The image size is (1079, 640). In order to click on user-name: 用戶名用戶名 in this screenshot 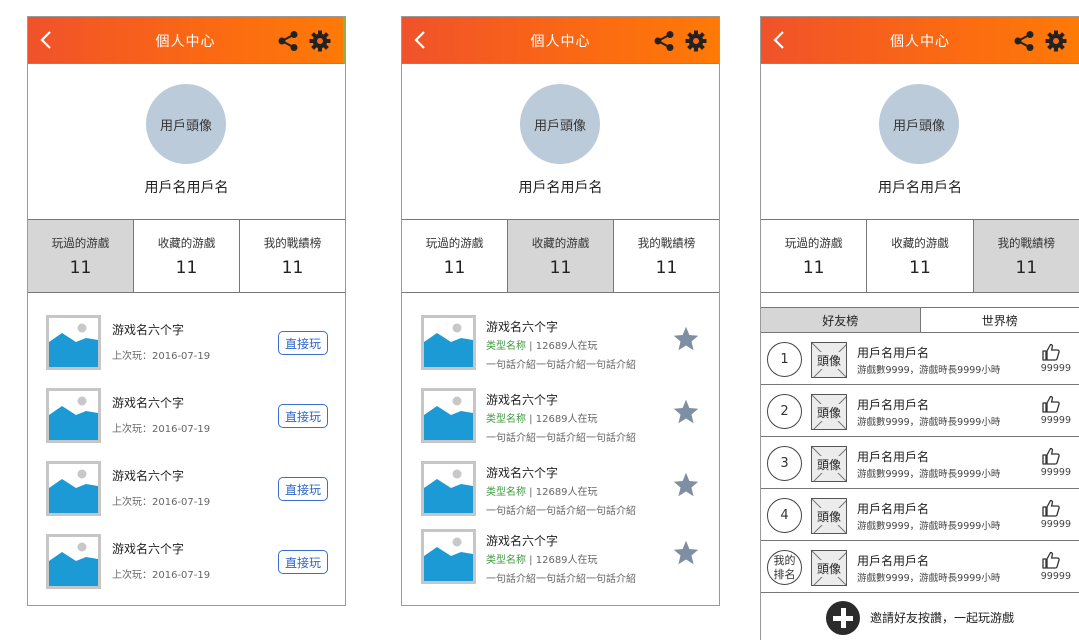, I will do `click(893, 405)`.